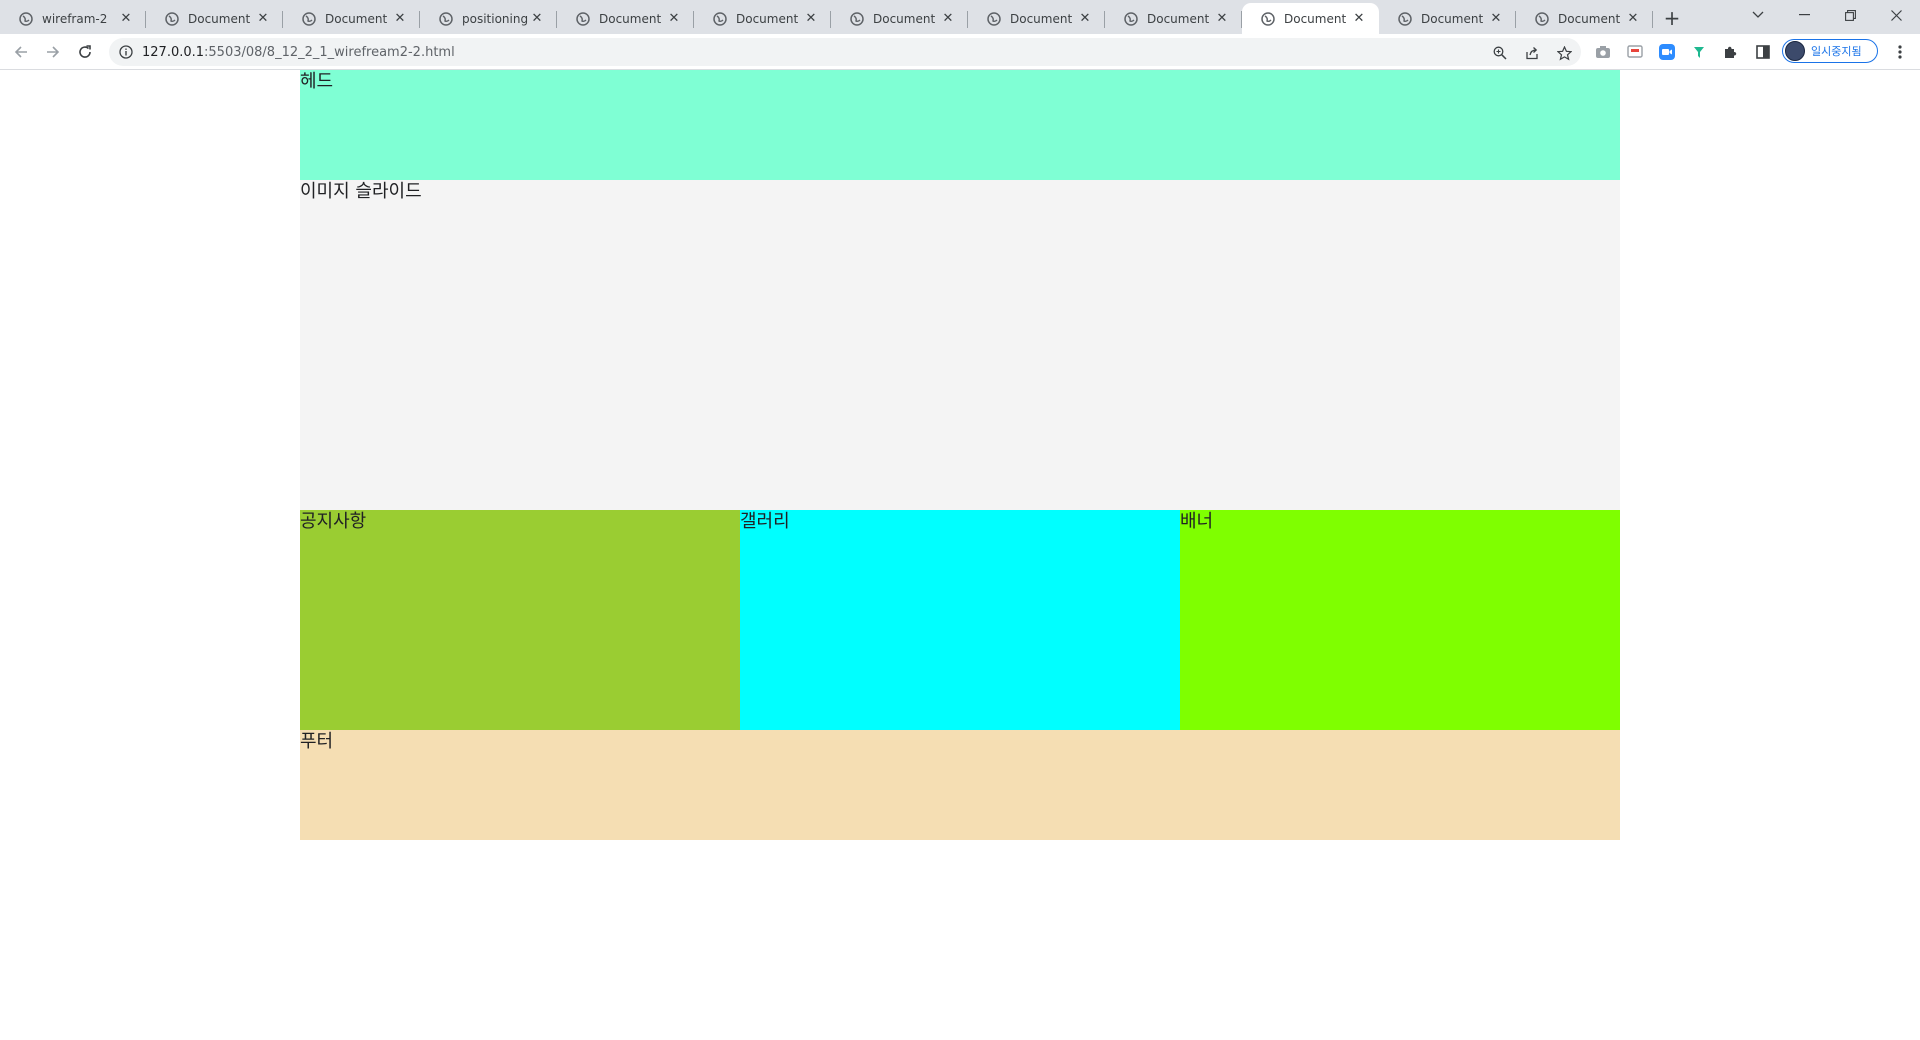 The height and width of the screenshot is (1040, 1920). Describe the element at coordinates (173, 52) in the screenshot. I see `url-host: 127.0.0.1` at that location.